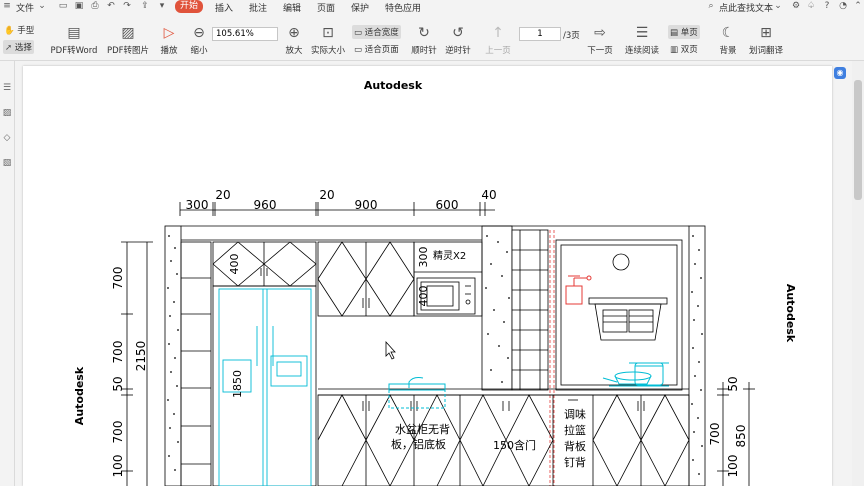  I want to click on zoom-level-input, so click(245, 34).